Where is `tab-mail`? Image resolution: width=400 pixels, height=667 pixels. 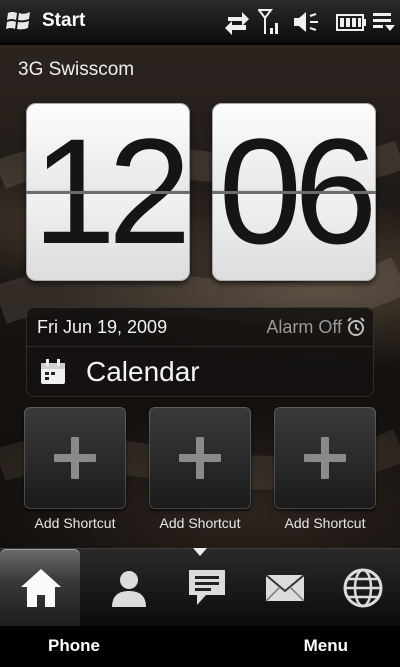
tab-mail is located at coordinates (284, 588).